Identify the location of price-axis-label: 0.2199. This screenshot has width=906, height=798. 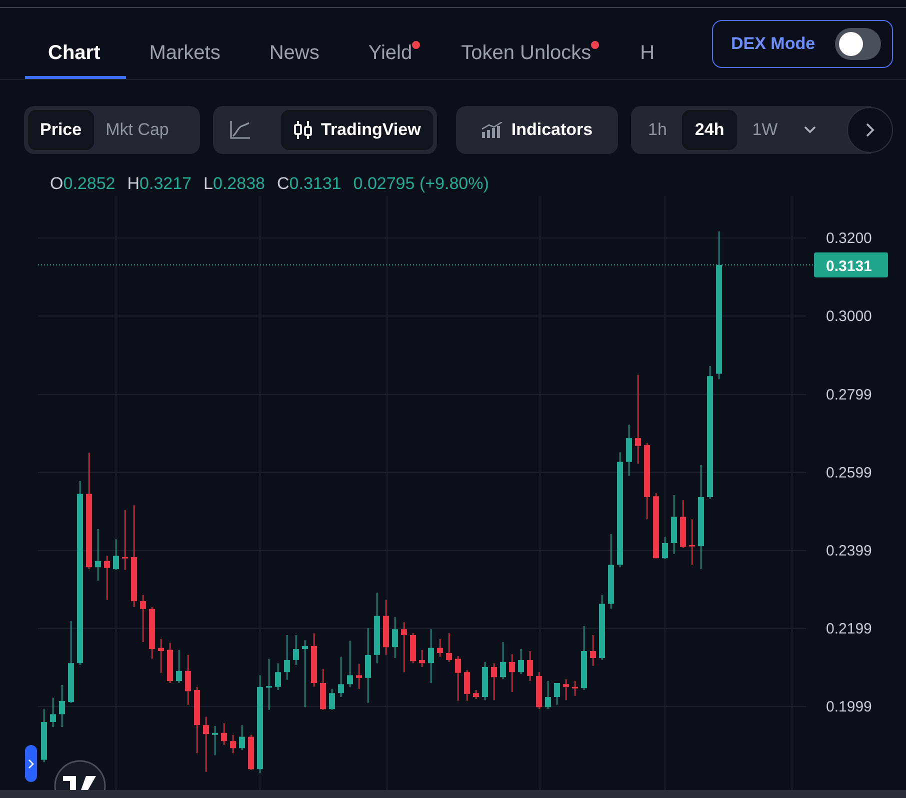
(849, 629).